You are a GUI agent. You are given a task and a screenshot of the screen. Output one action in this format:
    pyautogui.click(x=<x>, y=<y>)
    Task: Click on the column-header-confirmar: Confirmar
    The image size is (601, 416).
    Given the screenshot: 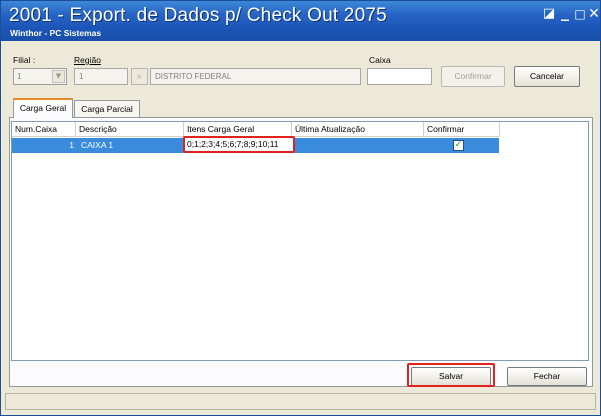 What is the action you would take?
    pyautogui.click(x=462, y=129)
    